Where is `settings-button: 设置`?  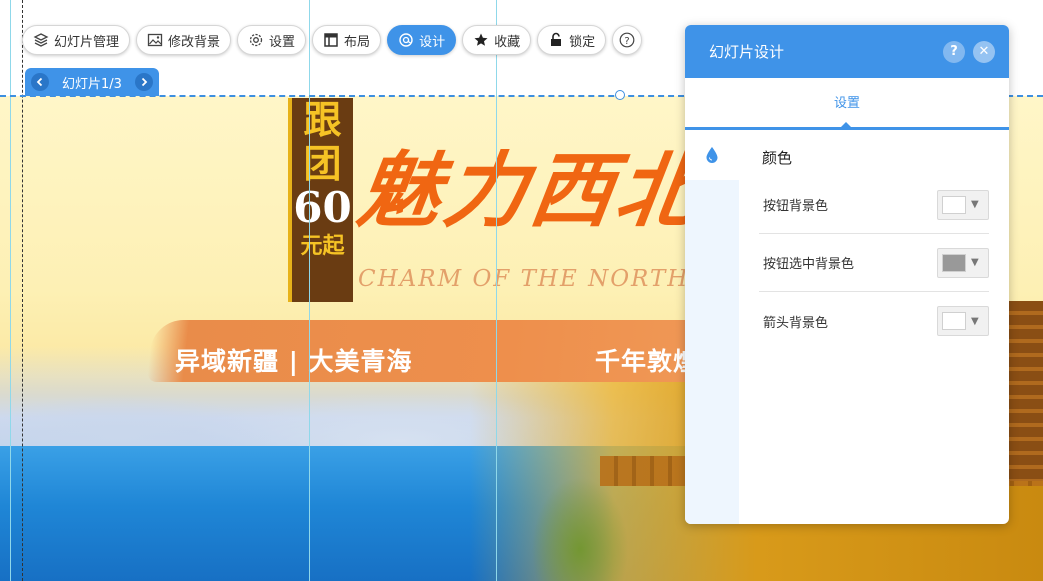
settings-button: 设置 is located at coordinates (272, 40).